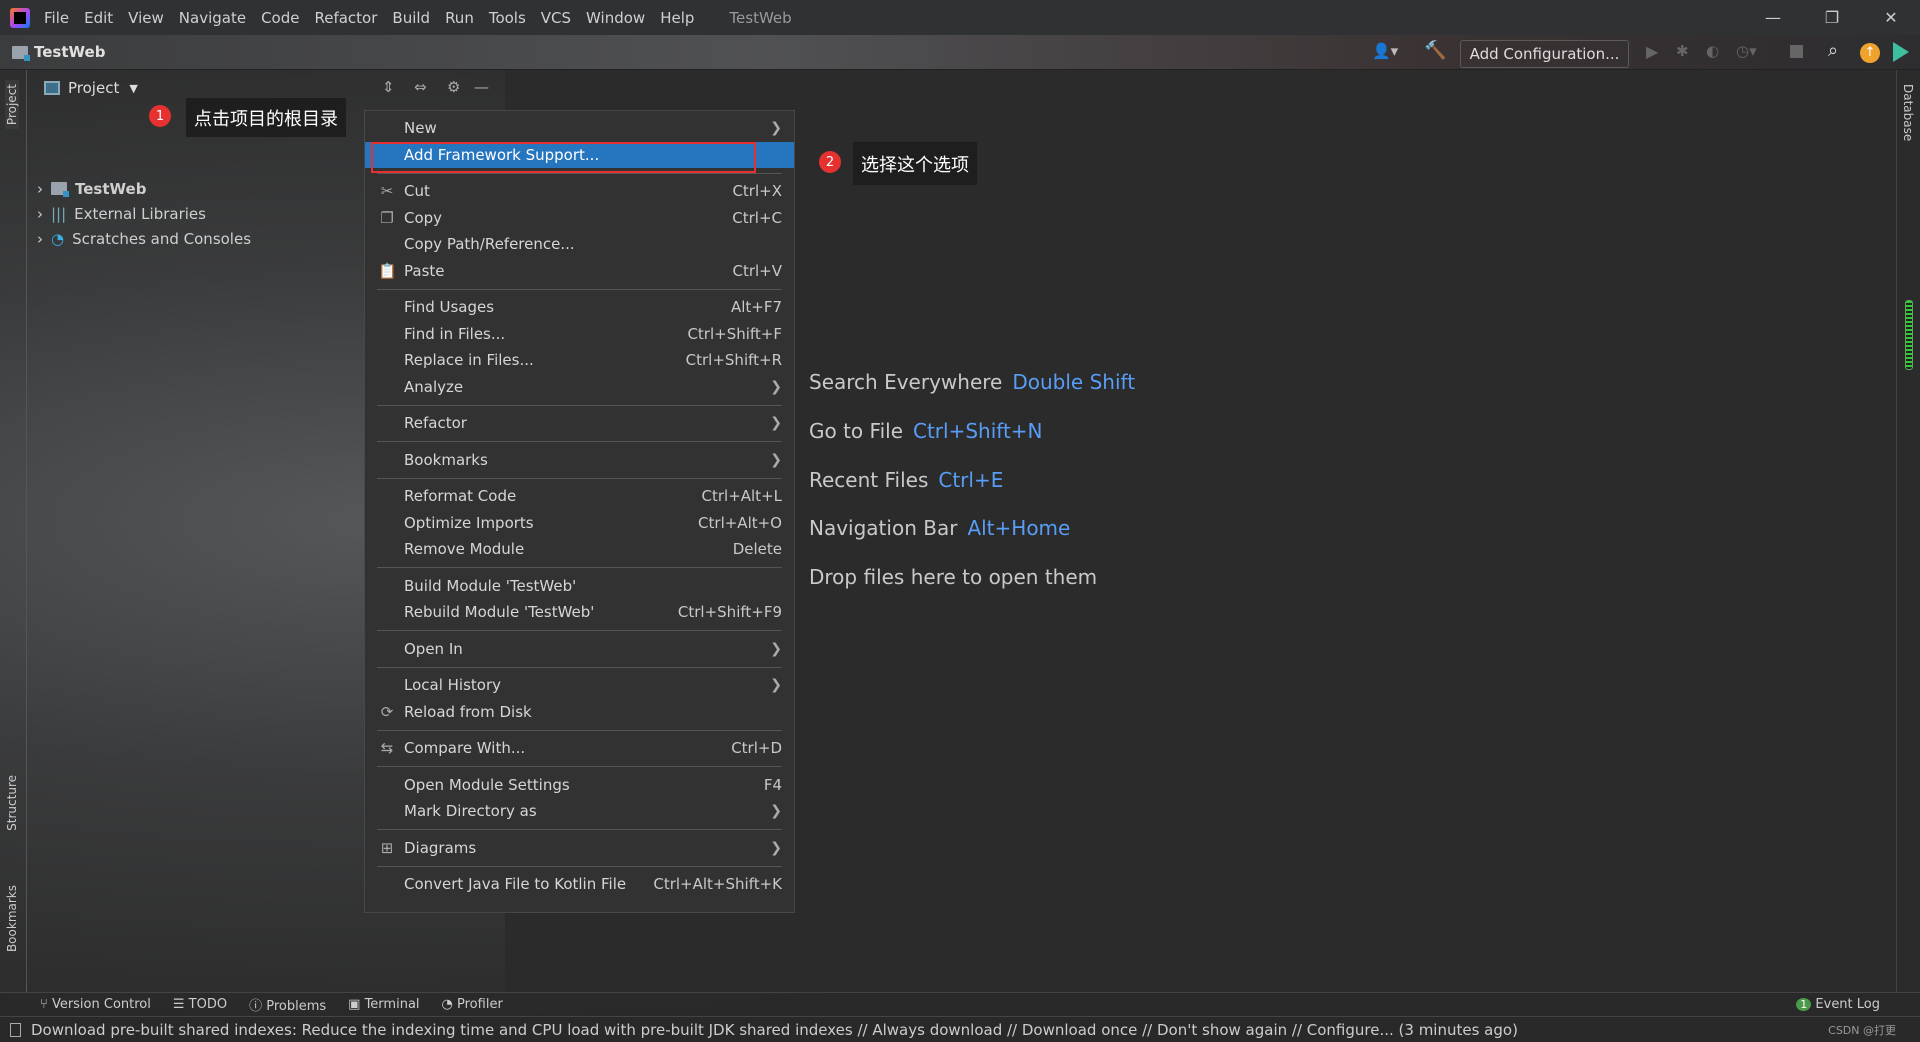 This screenshot has height=1042, width=1920. I want to click on menu-window: Window, so click(615, 18).